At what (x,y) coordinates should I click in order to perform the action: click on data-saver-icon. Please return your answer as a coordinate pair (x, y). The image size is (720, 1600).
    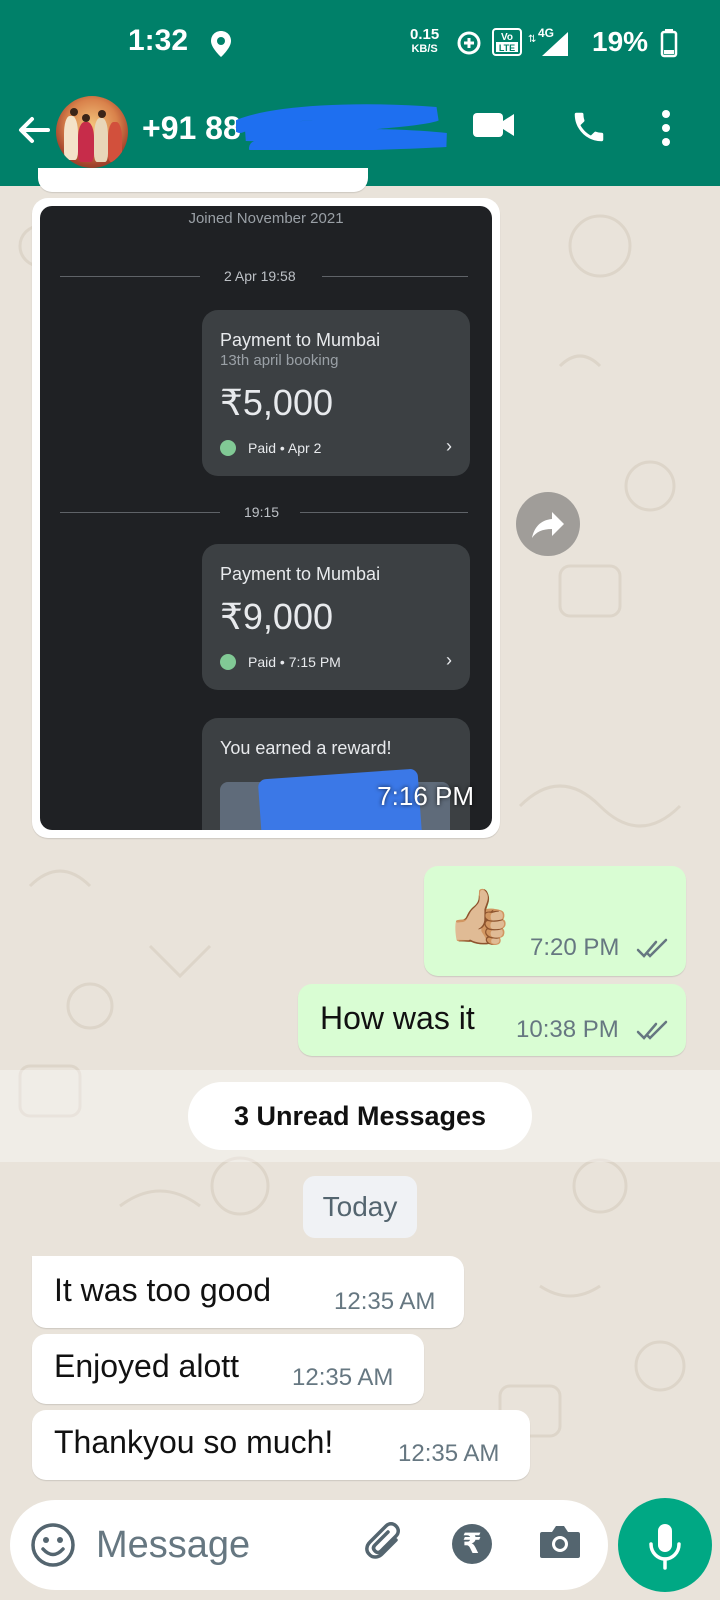
    Looking at the image, I should click on (469, 43).